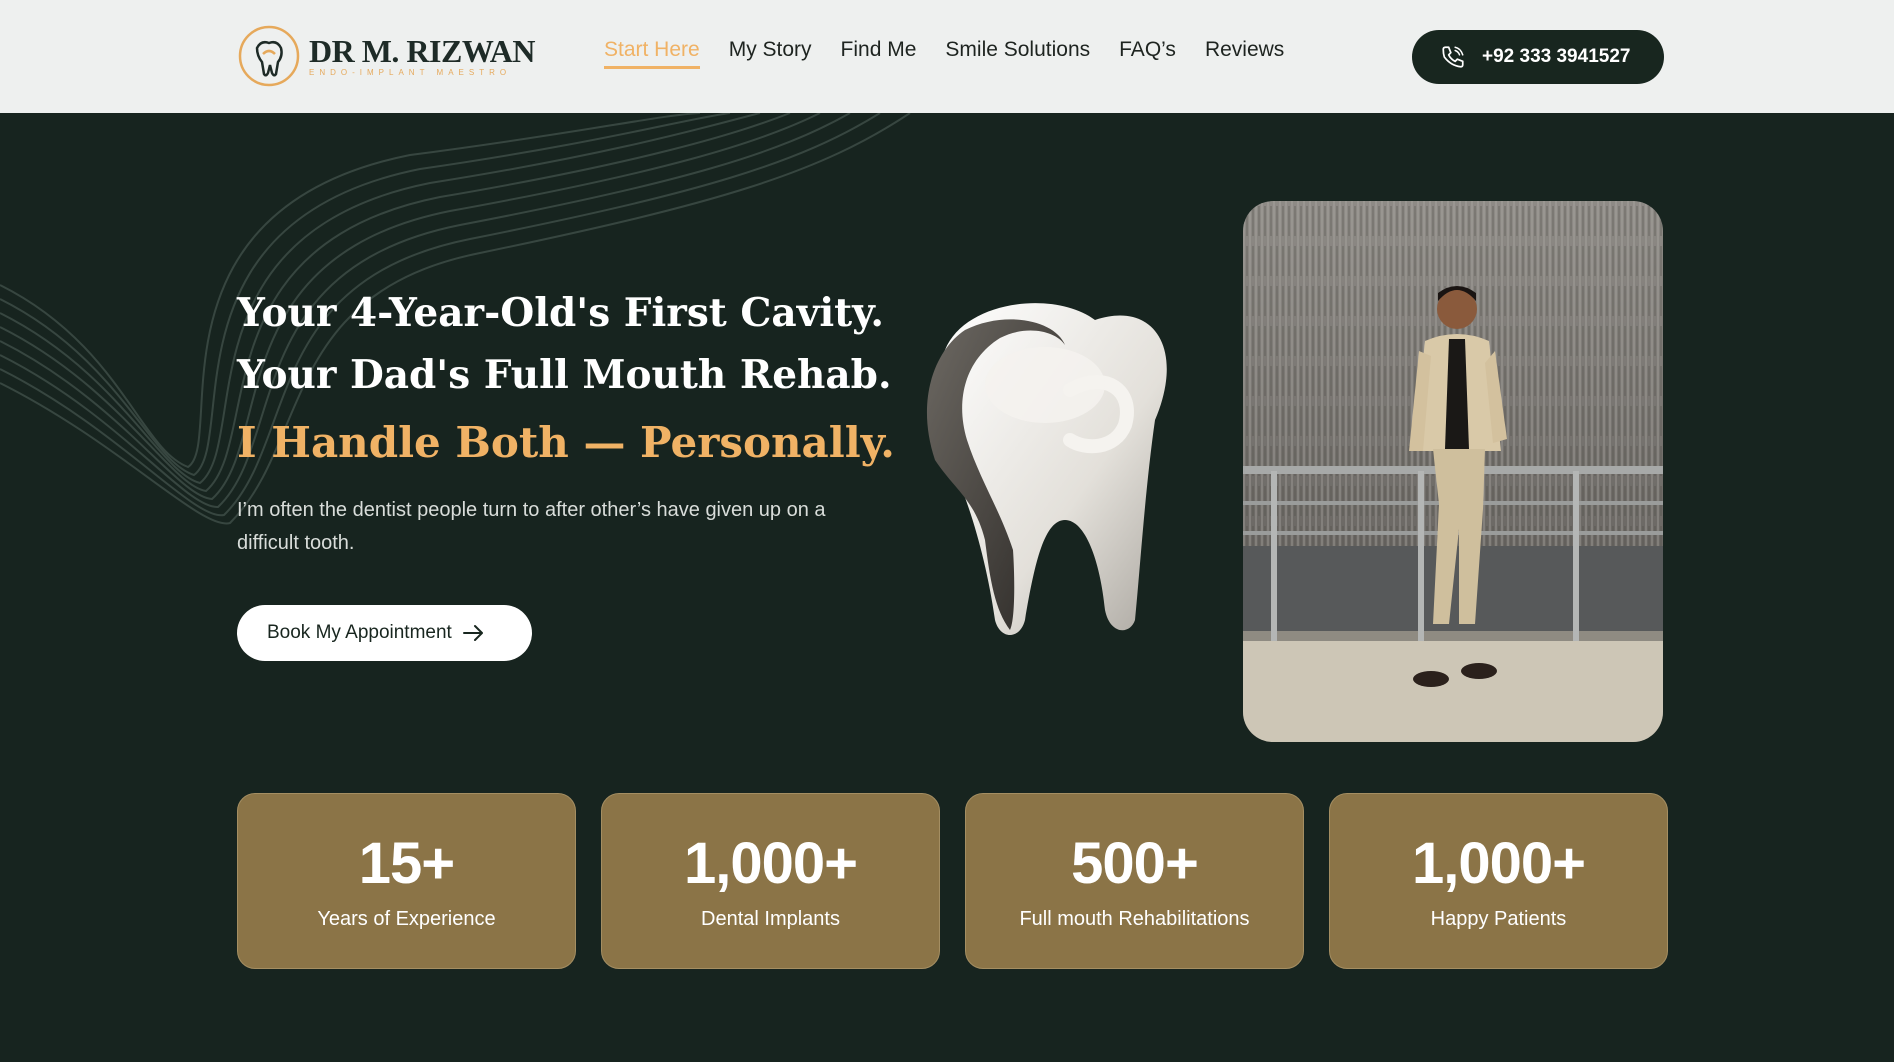 The height and width of the screenshot is (1062, 1894). I want to click on stat-card-experience: 15+ Years of Experience, so click(406, 881).